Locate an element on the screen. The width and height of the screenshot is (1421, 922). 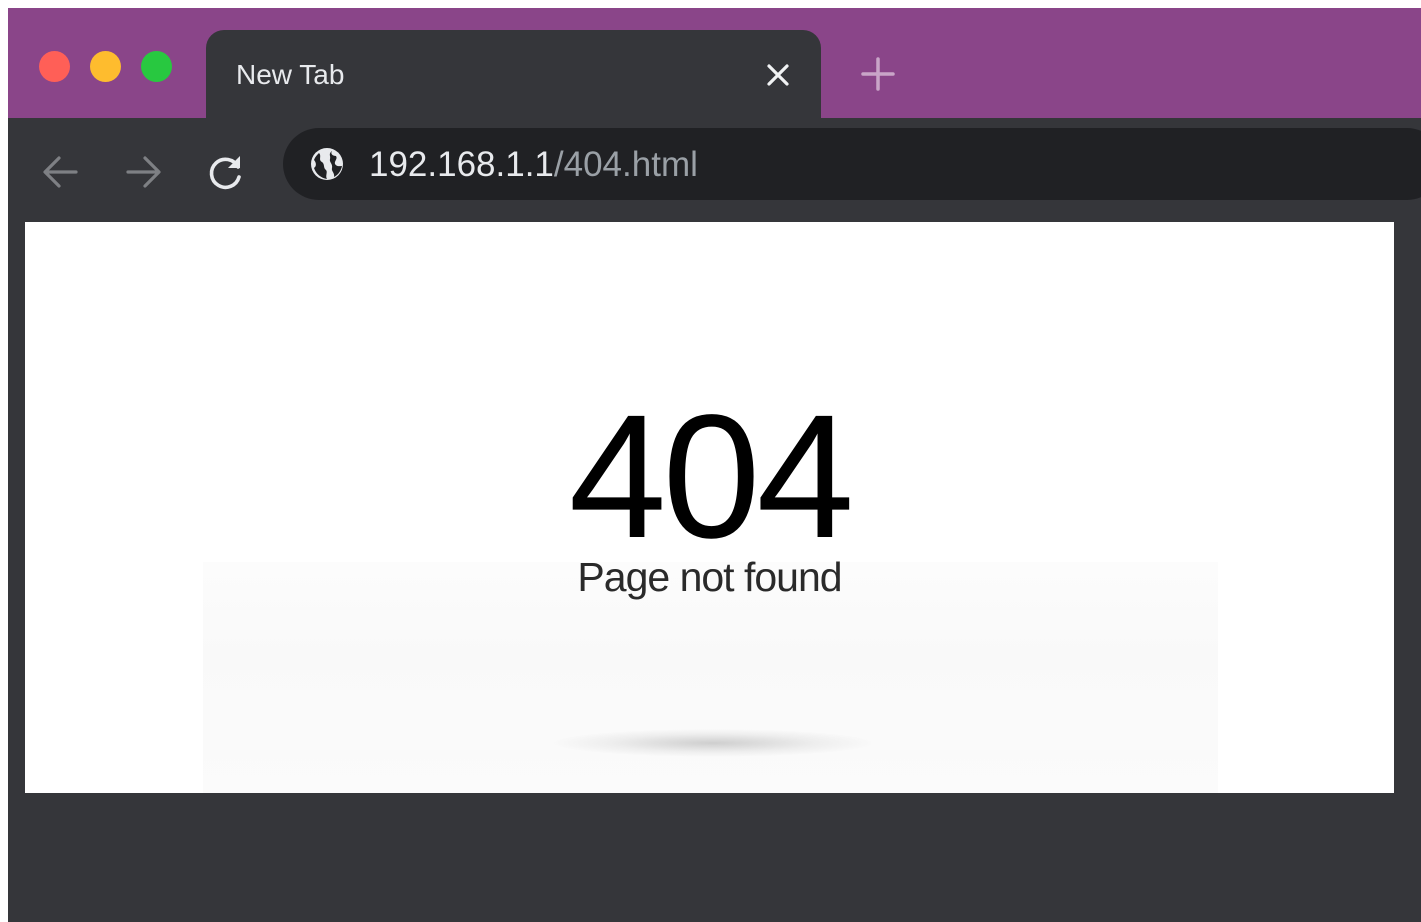
window-zoom-button is located at coordinates (156, 66).